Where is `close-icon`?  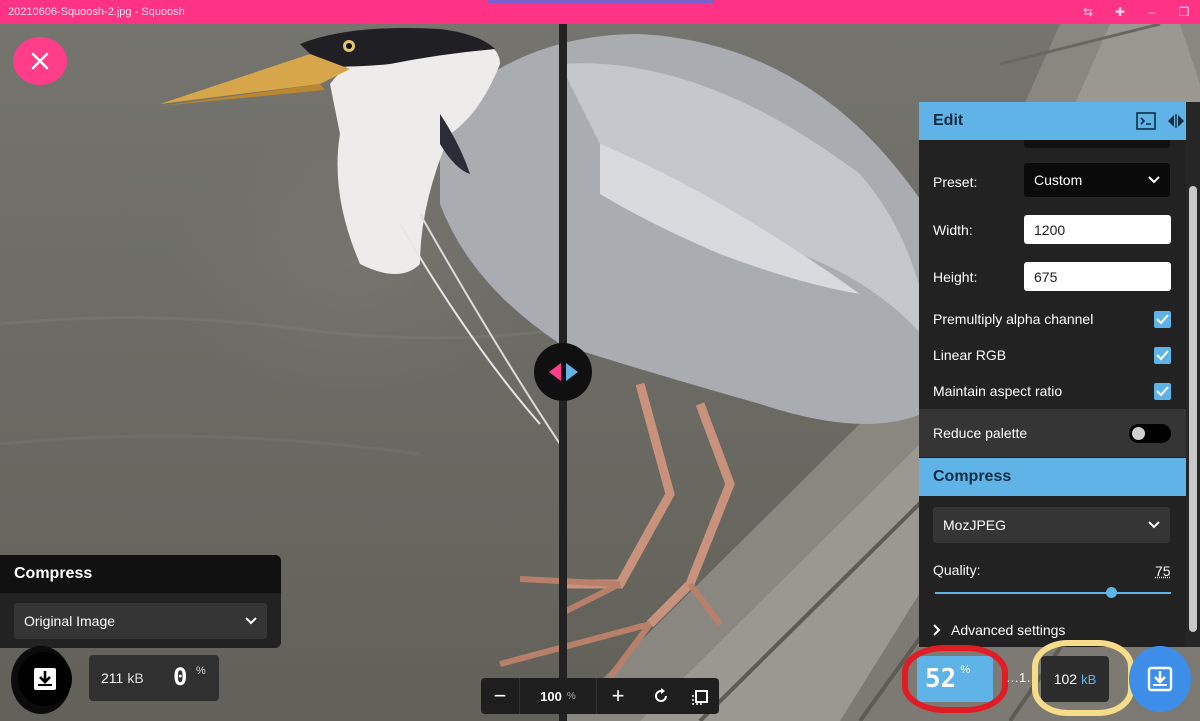
close-icon is located at coordinates (40, 61).